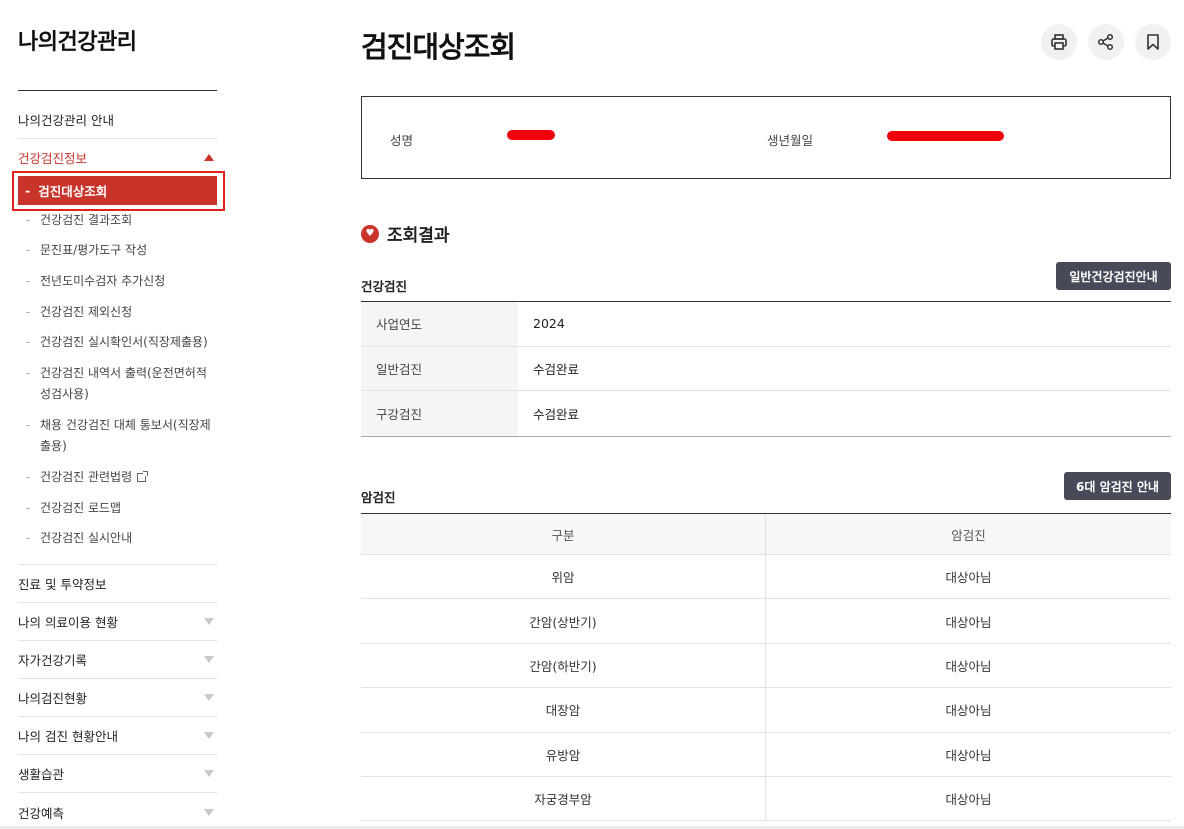  I want to click on health-checkup-table: 사업연도 2024 일반검진 수검완료 구강검진 수검완료, so click(766, 369).